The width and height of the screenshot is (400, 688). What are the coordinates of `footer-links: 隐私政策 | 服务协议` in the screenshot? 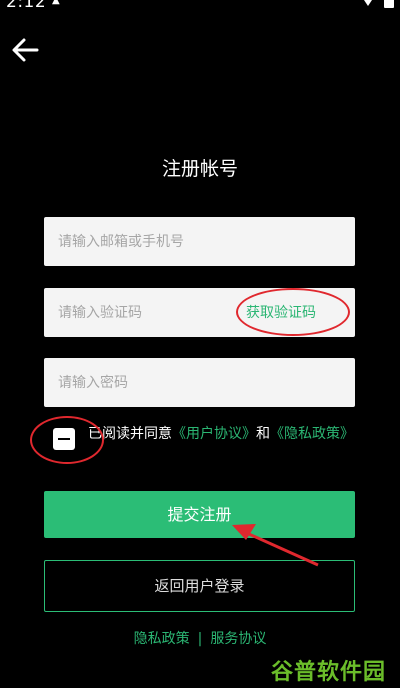 It's located at (200, 638).